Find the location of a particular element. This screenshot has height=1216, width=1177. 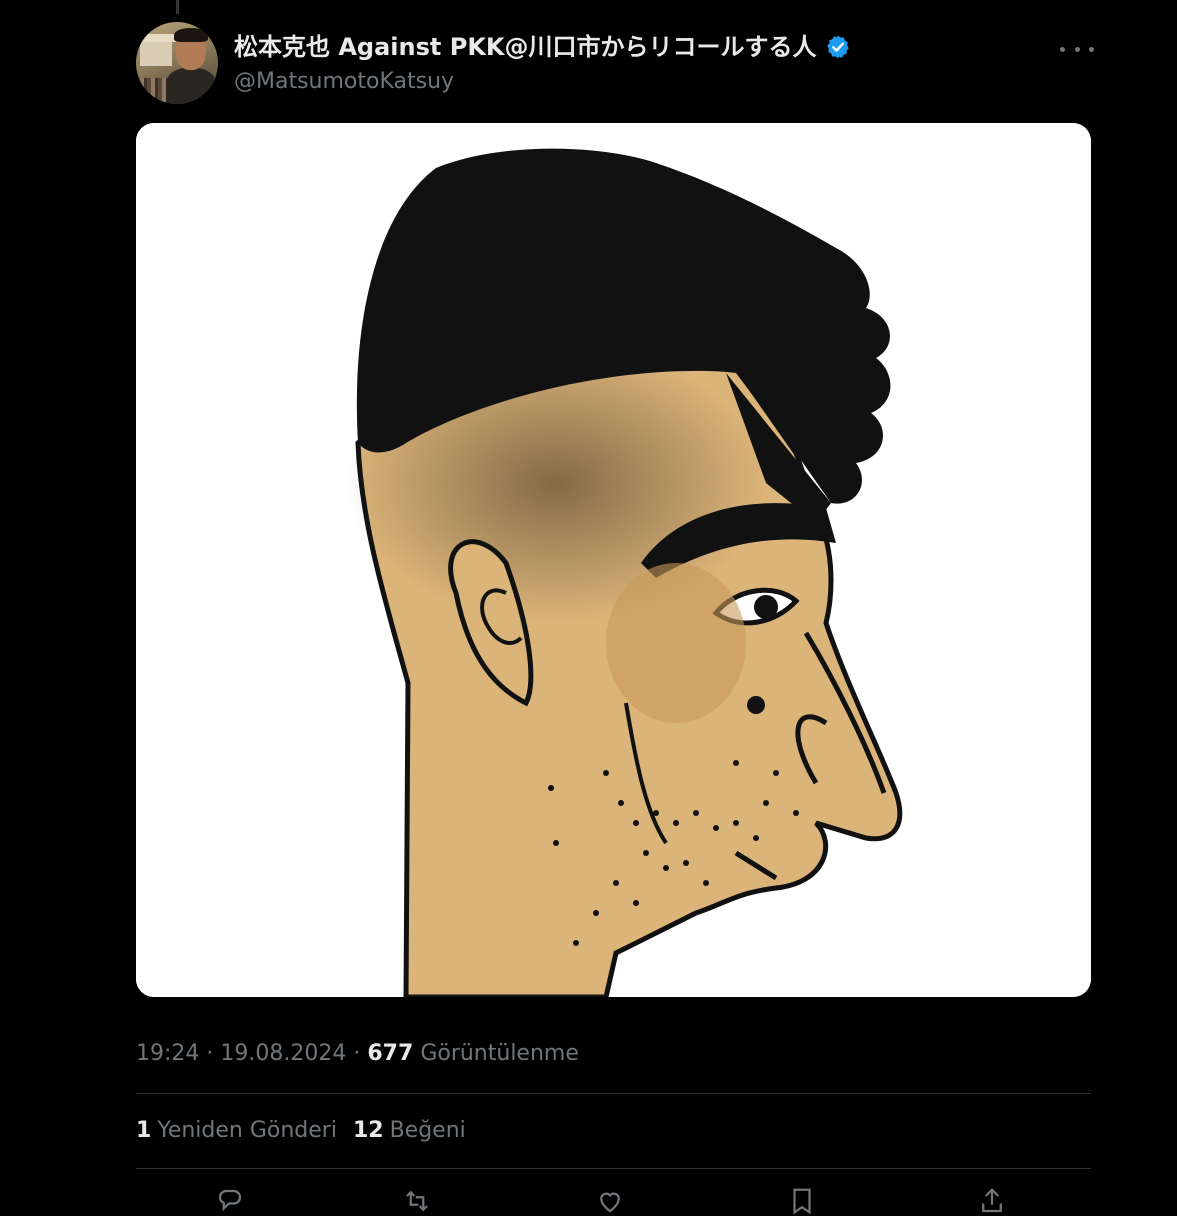

avatar-background-building is located at coordinates (156, 50).